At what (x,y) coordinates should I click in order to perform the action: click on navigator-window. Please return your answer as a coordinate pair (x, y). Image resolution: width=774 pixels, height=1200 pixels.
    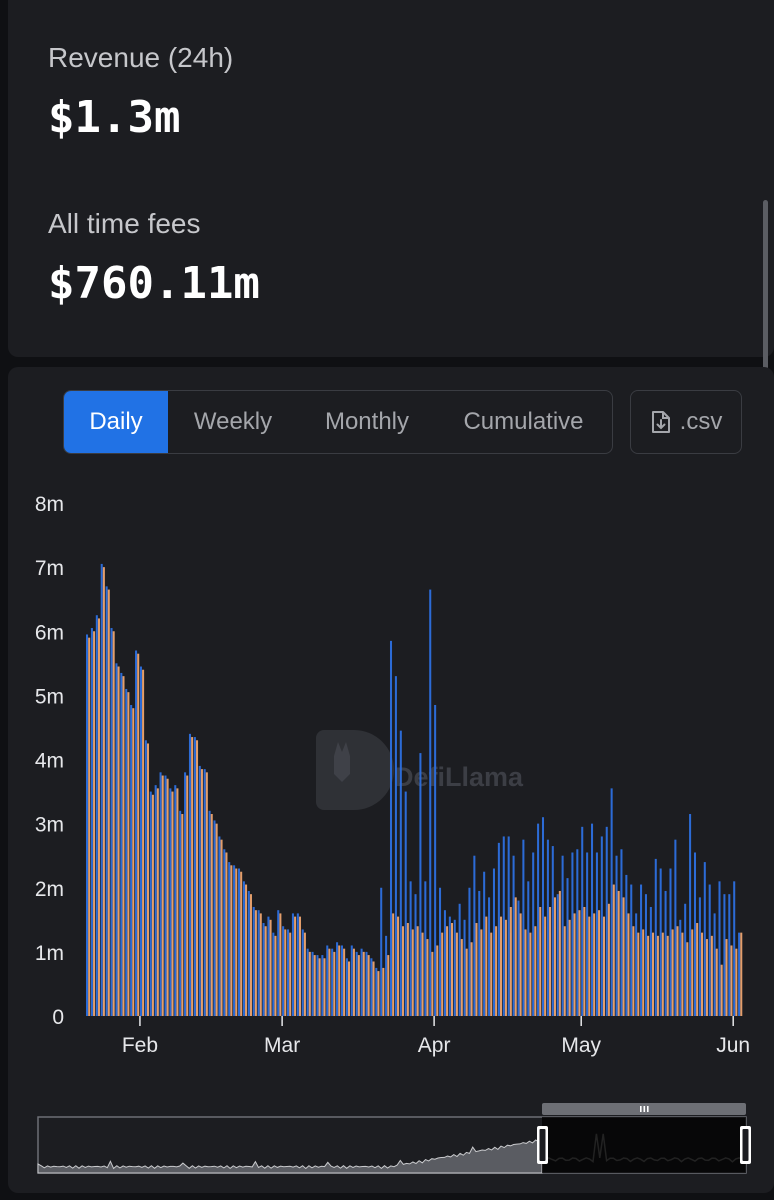
    Looking at the image, I should click on (644, 1145).